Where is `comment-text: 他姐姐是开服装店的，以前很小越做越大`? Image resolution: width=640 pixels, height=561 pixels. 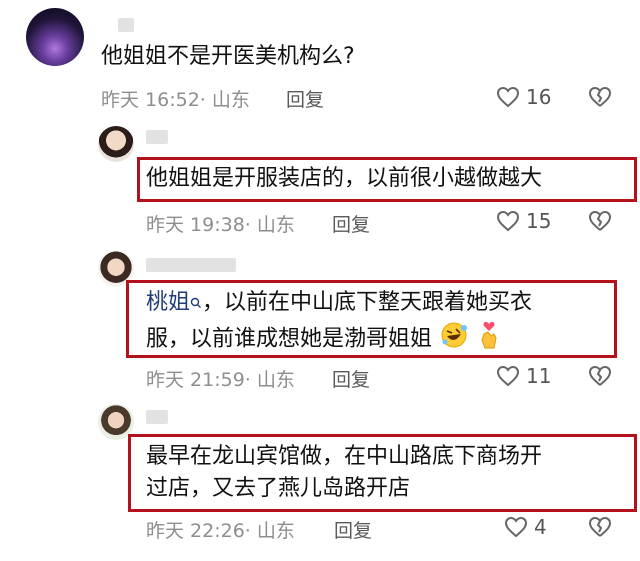 comment-text: 他姐姐是开服装店的，以前很小越做越大 is located at coordinates (344, 178).